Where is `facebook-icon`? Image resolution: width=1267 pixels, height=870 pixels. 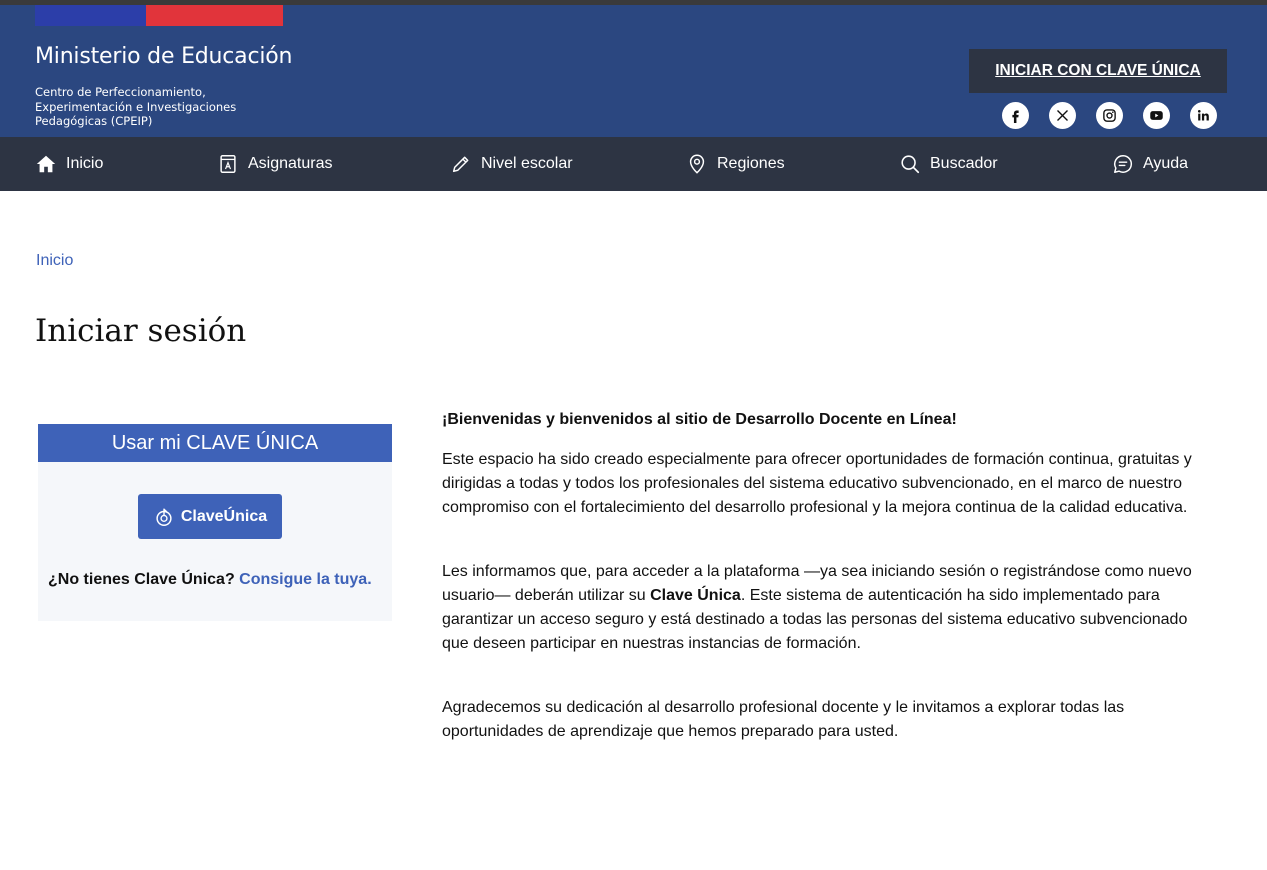 facebook-icon is located at coordinates (1015, 116).